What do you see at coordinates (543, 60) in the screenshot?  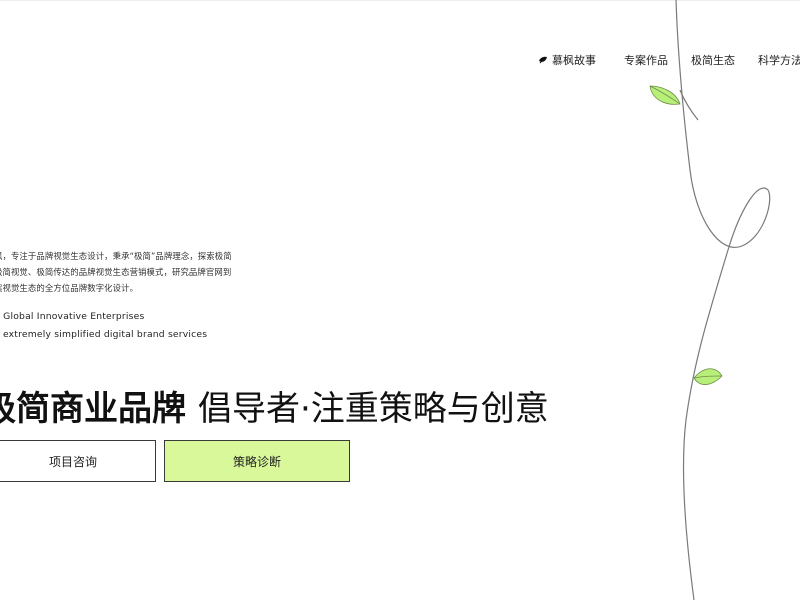 I see `leaf-logo-icon` at bounding box center [543, 60].